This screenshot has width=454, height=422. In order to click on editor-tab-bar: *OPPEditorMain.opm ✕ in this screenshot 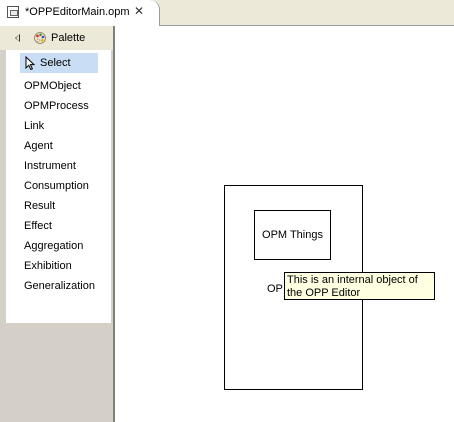, I will do `click(227, 13)`.